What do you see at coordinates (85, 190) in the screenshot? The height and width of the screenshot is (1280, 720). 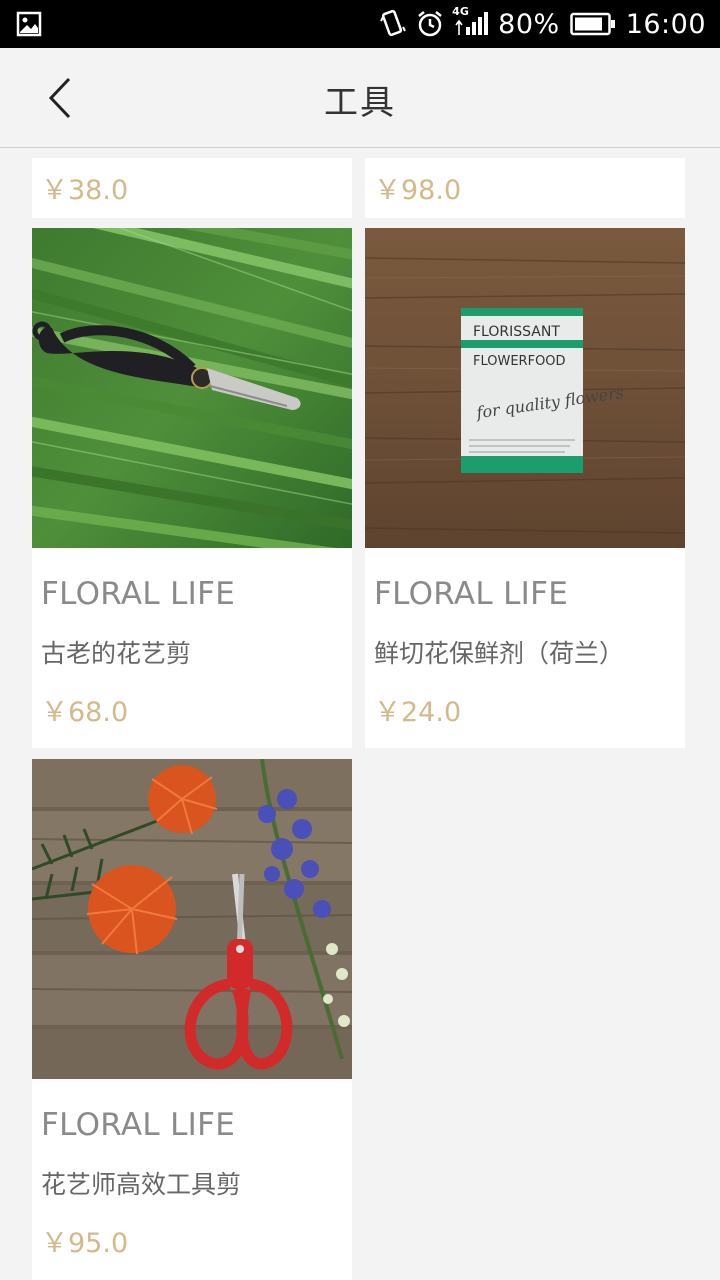 I see `product-price: ￥38.0` at bounding box center [85, 190].